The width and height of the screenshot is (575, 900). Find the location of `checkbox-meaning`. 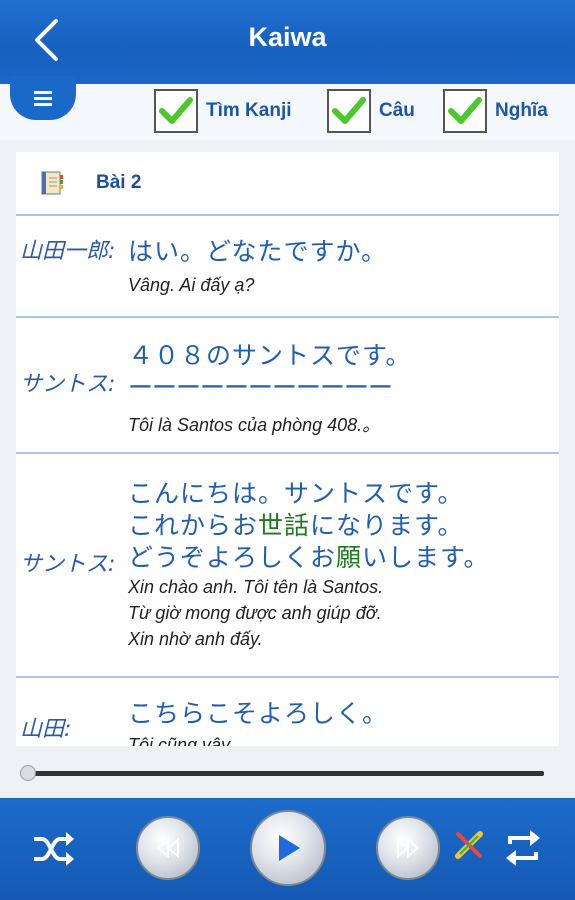

checkbox-meaning is located at coordinates (465, 111).